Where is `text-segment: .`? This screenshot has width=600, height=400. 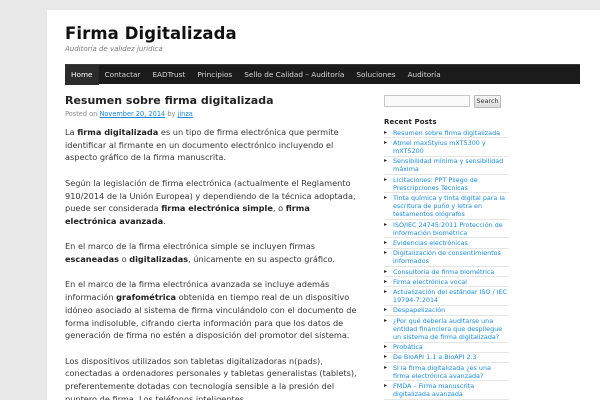
text-segment: . is located at coordinates (164, 220).